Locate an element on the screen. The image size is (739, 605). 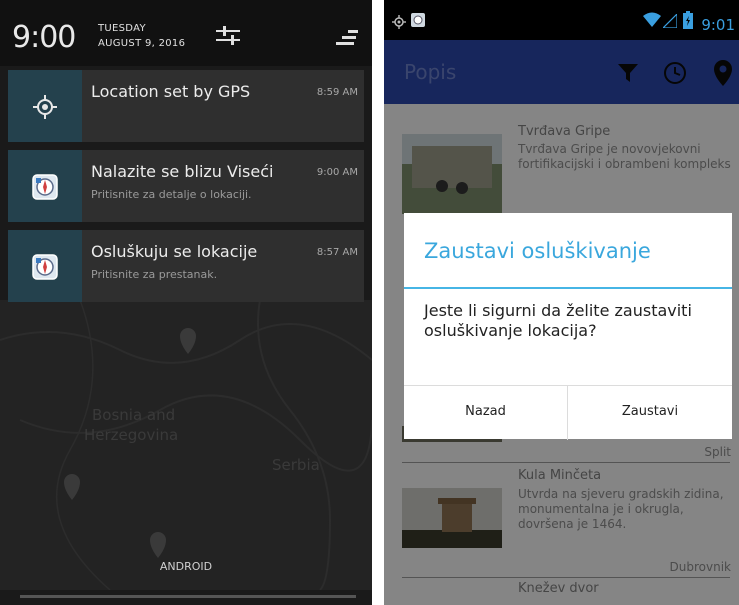
clear-all-icon is located at coordinates (347, 40).